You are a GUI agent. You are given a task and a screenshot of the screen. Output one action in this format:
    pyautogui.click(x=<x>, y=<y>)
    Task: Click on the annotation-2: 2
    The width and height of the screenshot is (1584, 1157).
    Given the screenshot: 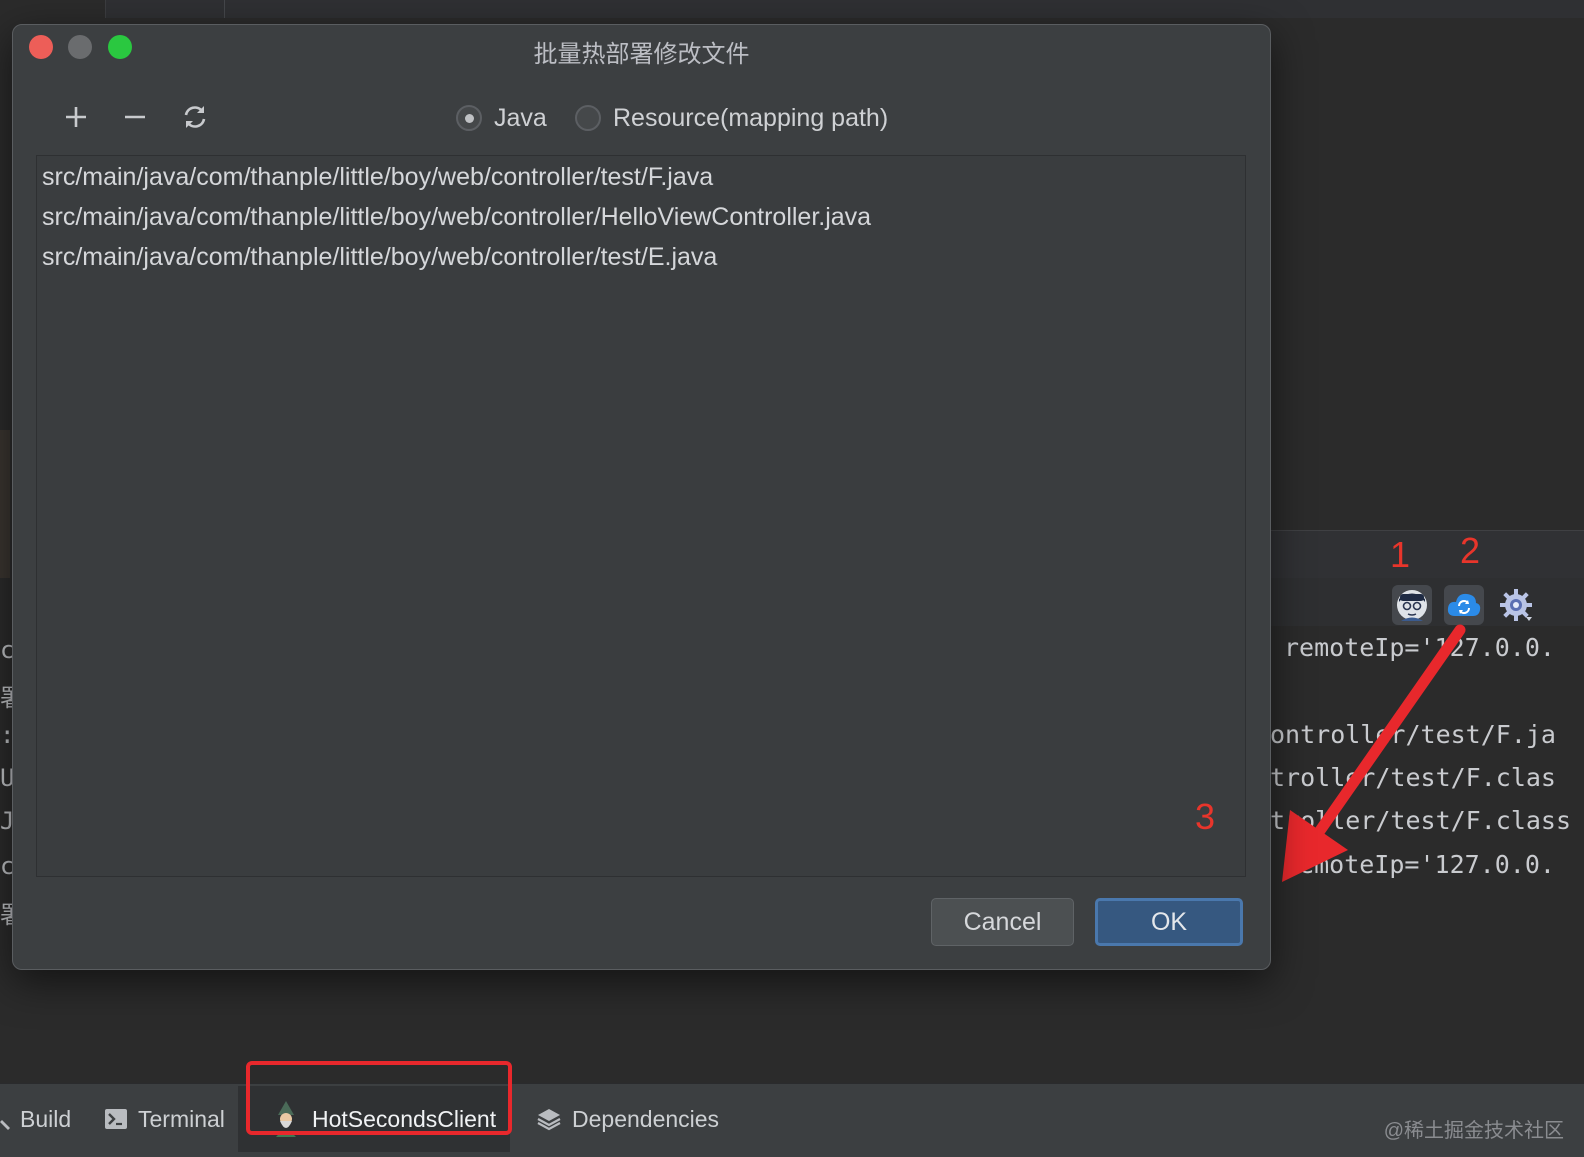 What is the action you would take?
    pyautogui.click(x=1470, y=550)
    